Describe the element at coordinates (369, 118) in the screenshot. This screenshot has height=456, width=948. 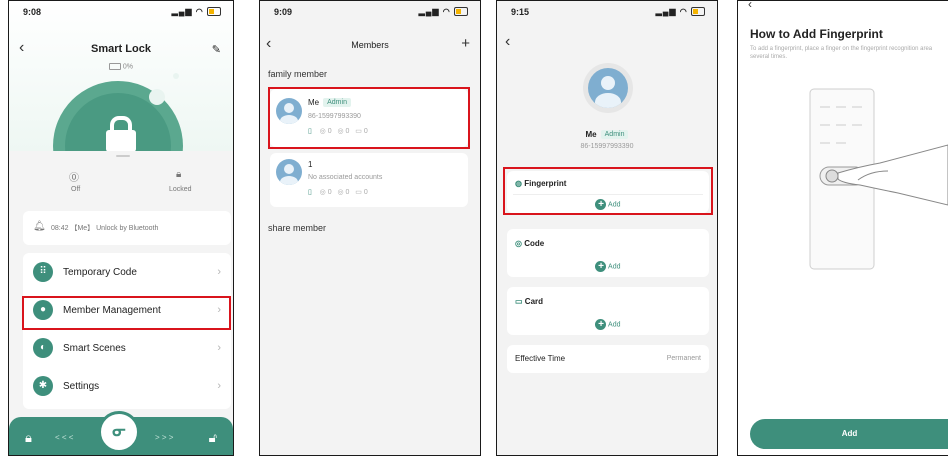
I see `highlight-member-me` at that location.